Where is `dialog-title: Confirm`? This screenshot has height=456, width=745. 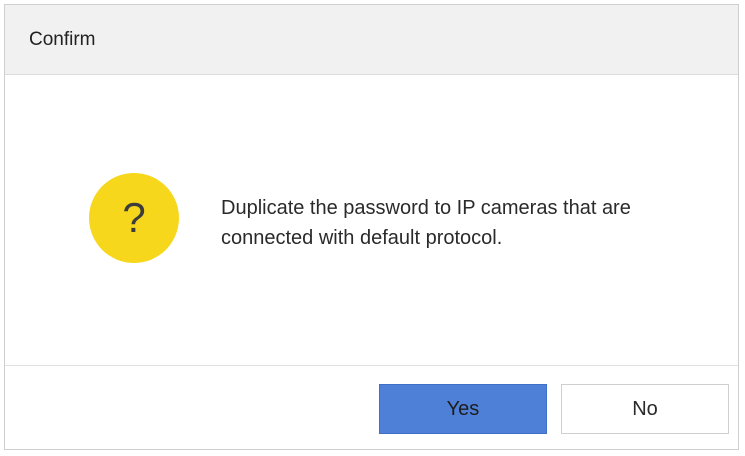 dialog-title: Confirm is located at coordinates (62, 39).